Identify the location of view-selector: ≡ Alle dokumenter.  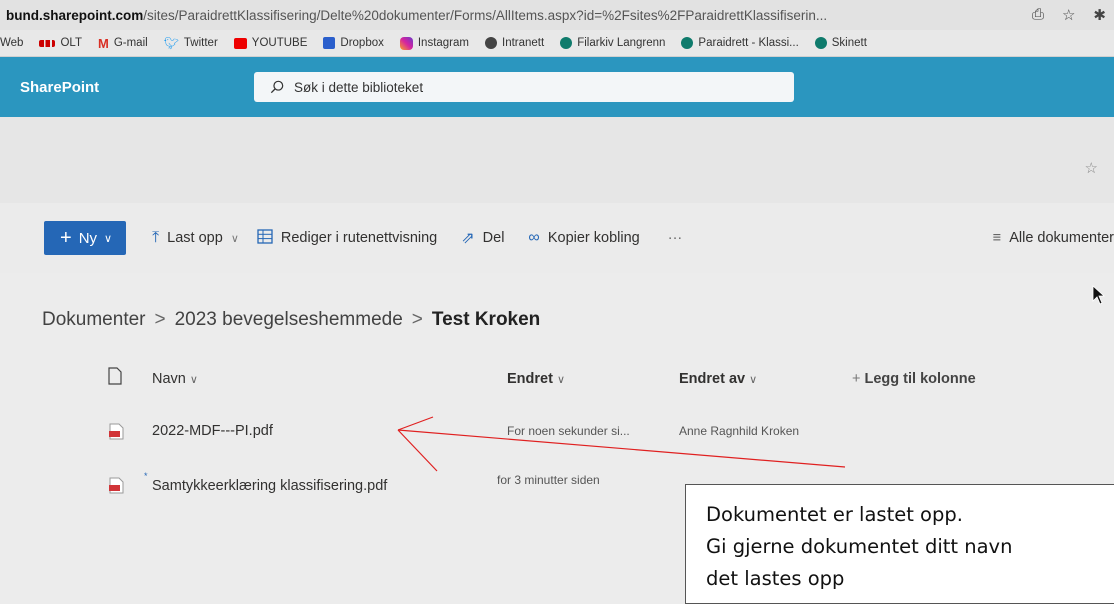
(1053, 238).